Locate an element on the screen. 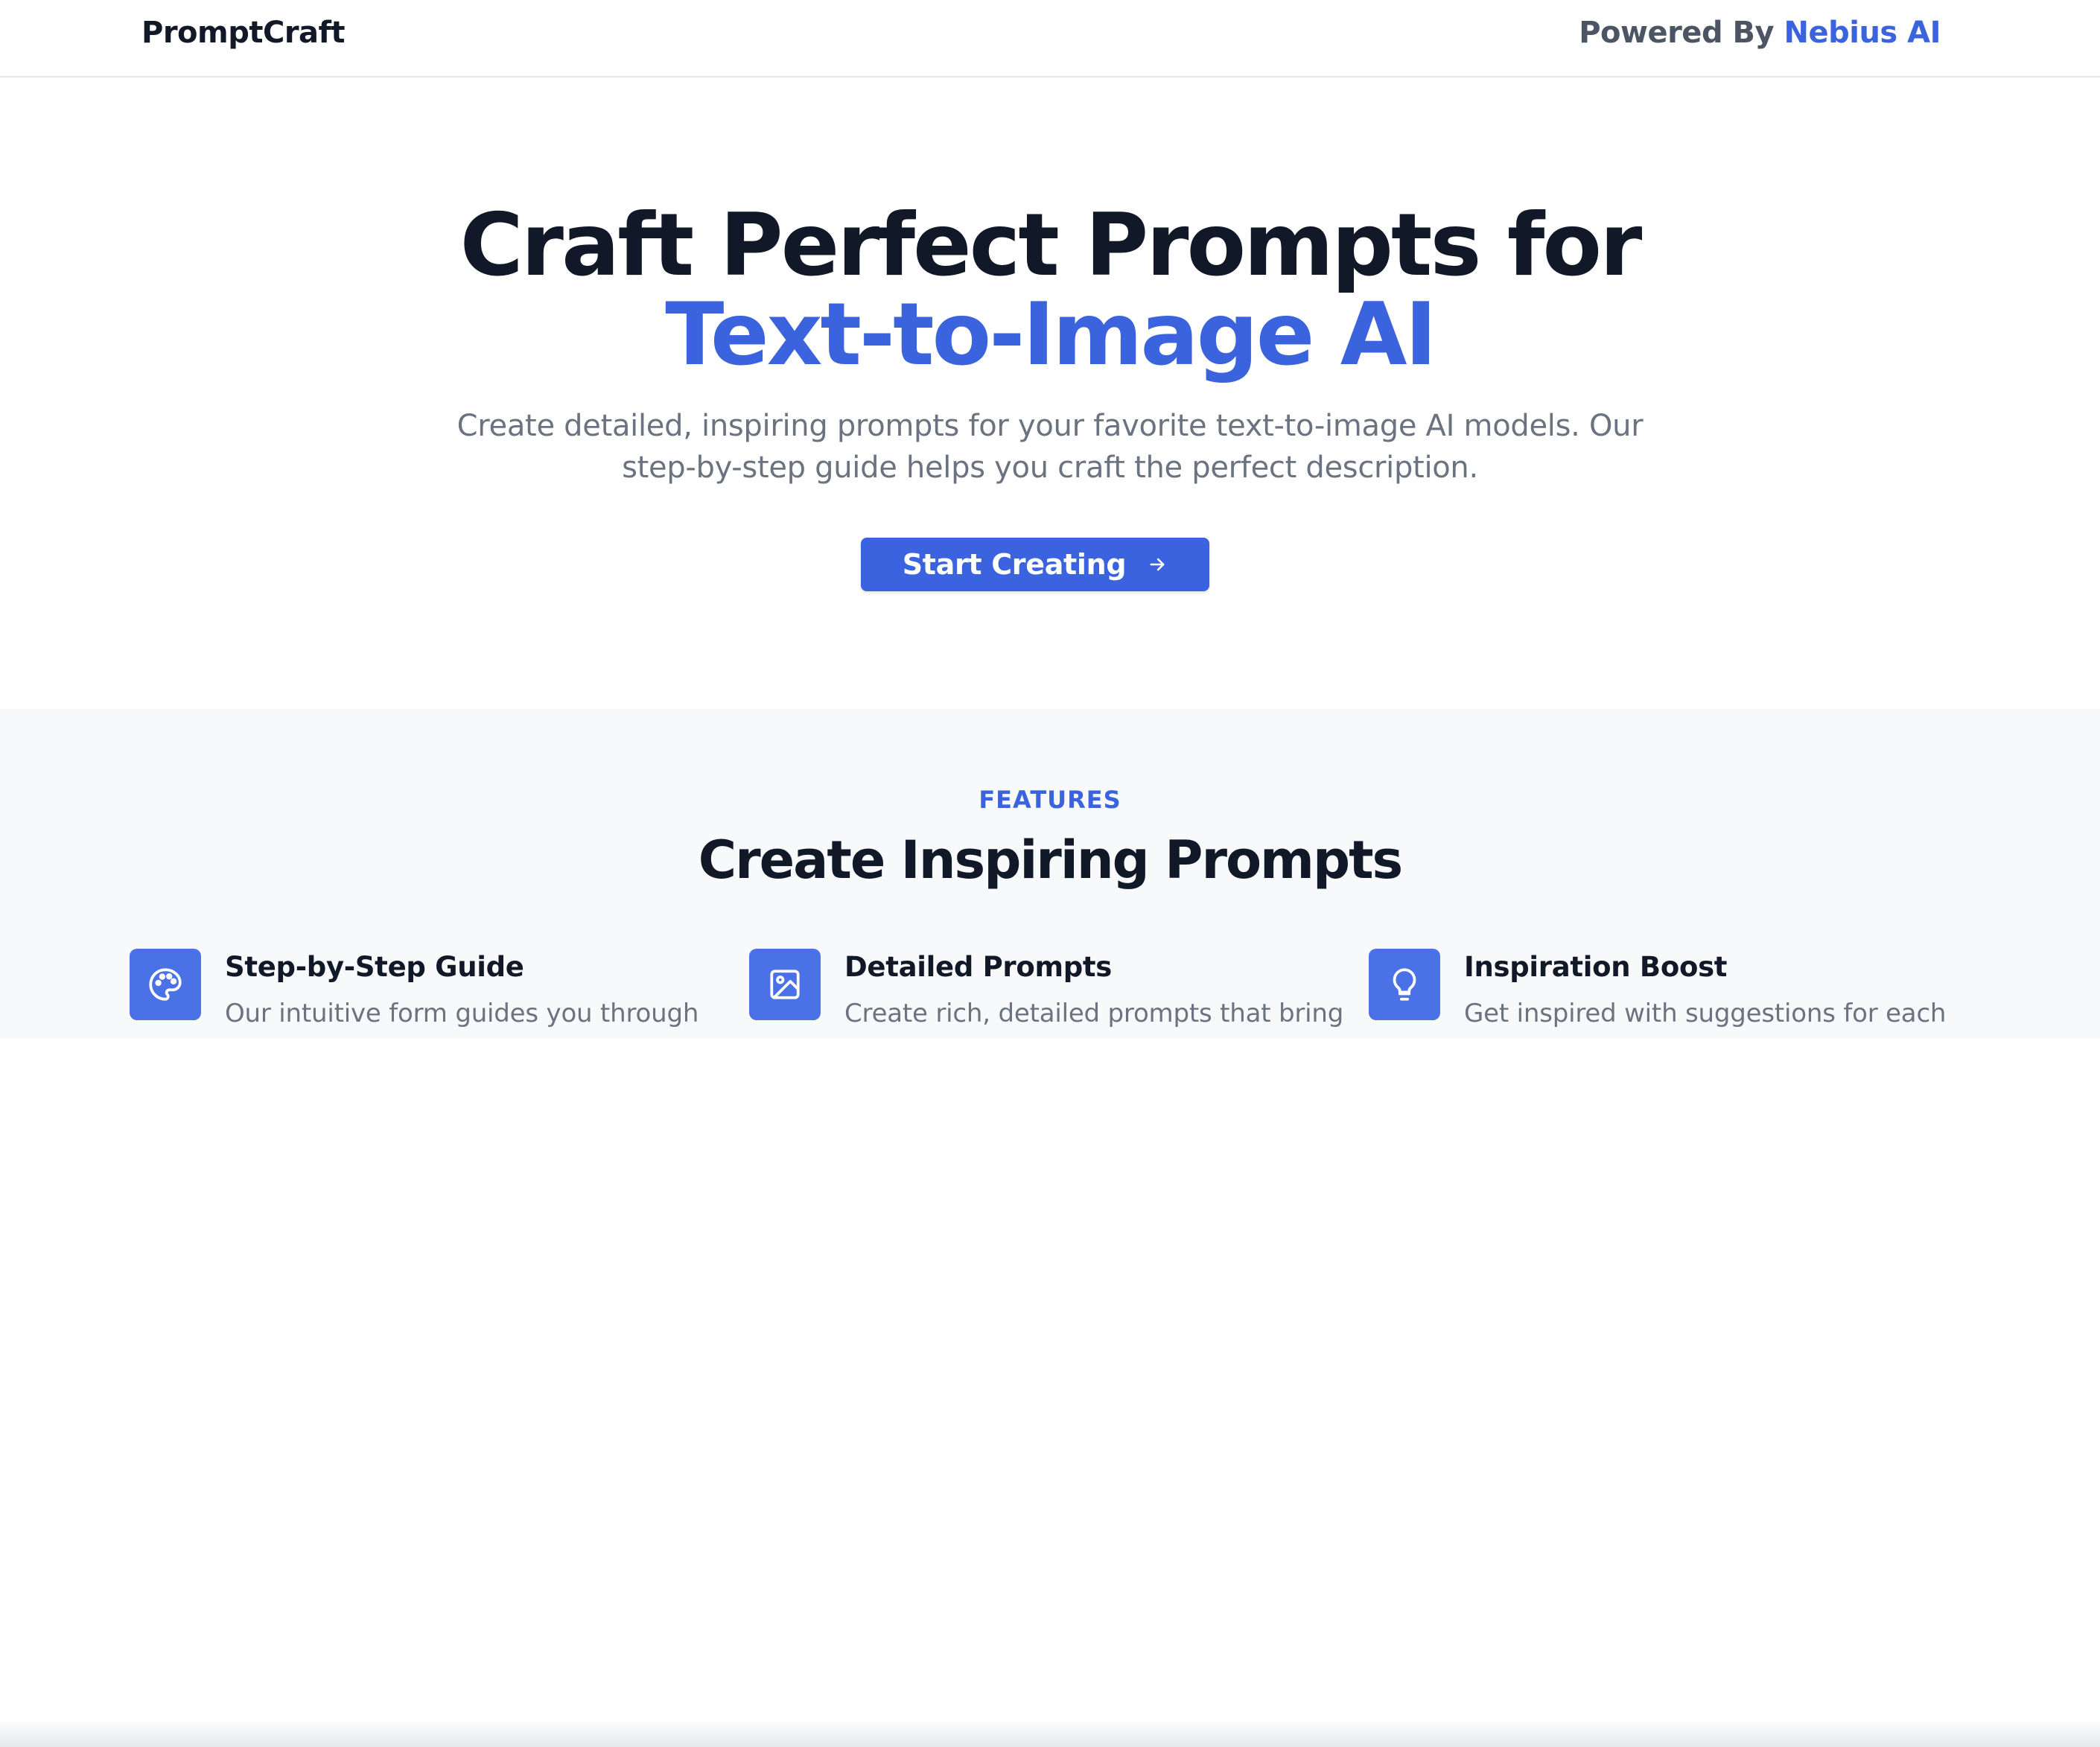  hero-title-line1: Craft Perfect Prompts for is located at coordinates (1051, 245).